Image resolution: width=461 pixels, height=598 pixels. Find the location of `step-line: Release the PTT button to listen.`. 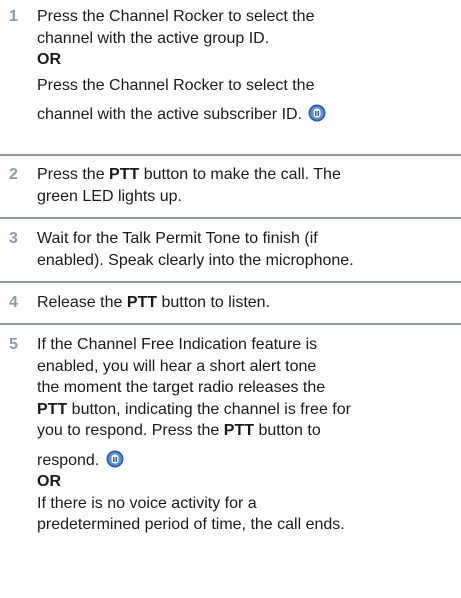

step-line: Release the PTT button to listen. is located at coordinates (246, 303).